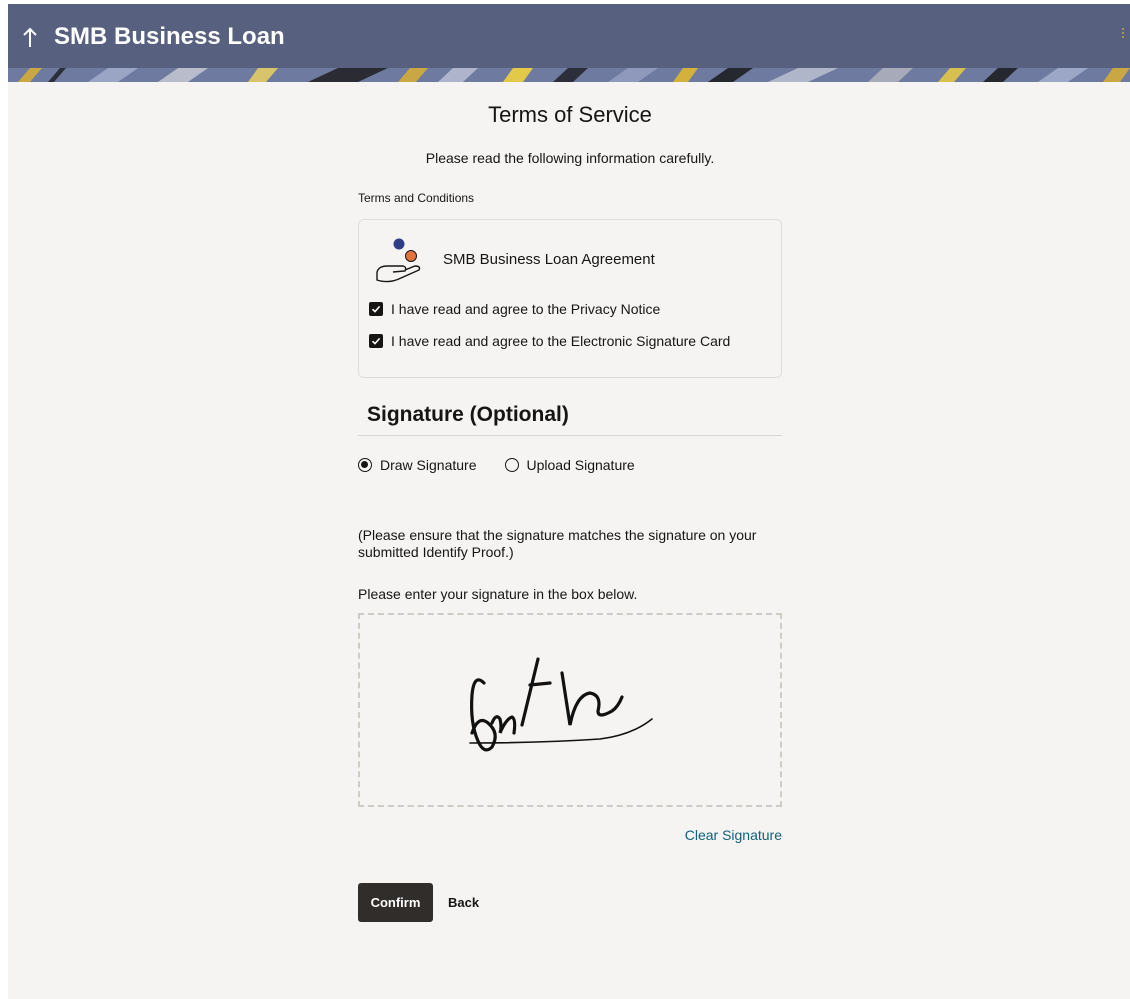  Describe the element at coordinates (549, 259) in the screenshot. I see `agreement-title: SMB Business Loan Agreement` at that location.